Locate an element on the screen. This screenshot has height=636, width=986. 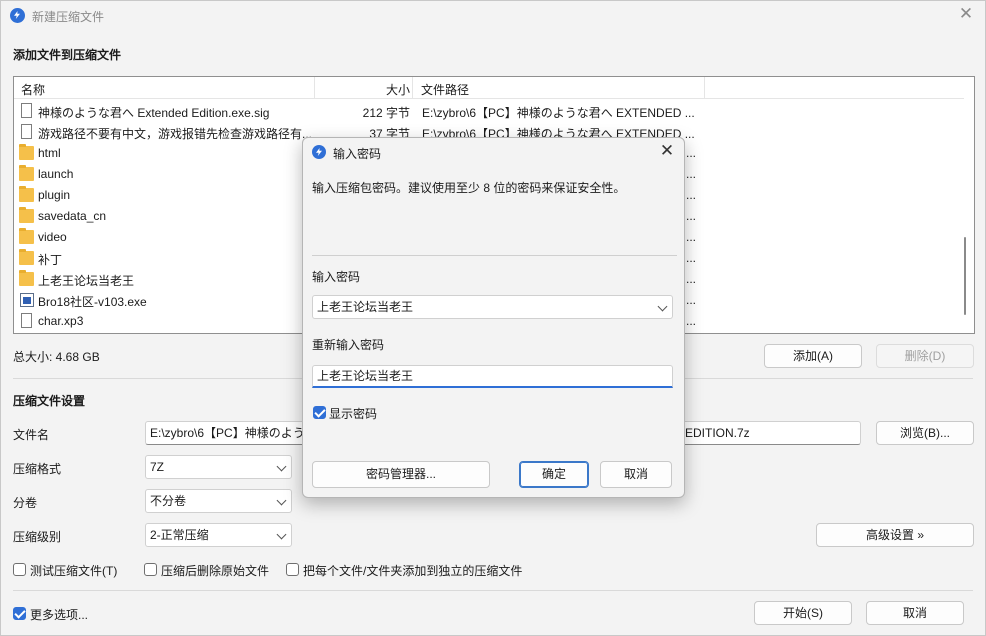
show-password-label: 显示密码 is located at coordinates (353, 413).